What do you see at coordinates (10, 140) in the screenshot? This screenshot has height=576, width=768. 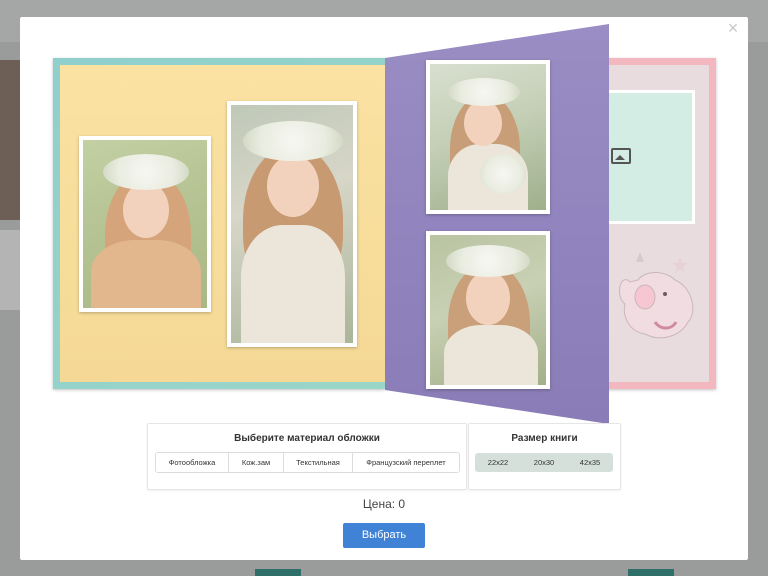 I see `background-card` at bounding box center [10, 140].